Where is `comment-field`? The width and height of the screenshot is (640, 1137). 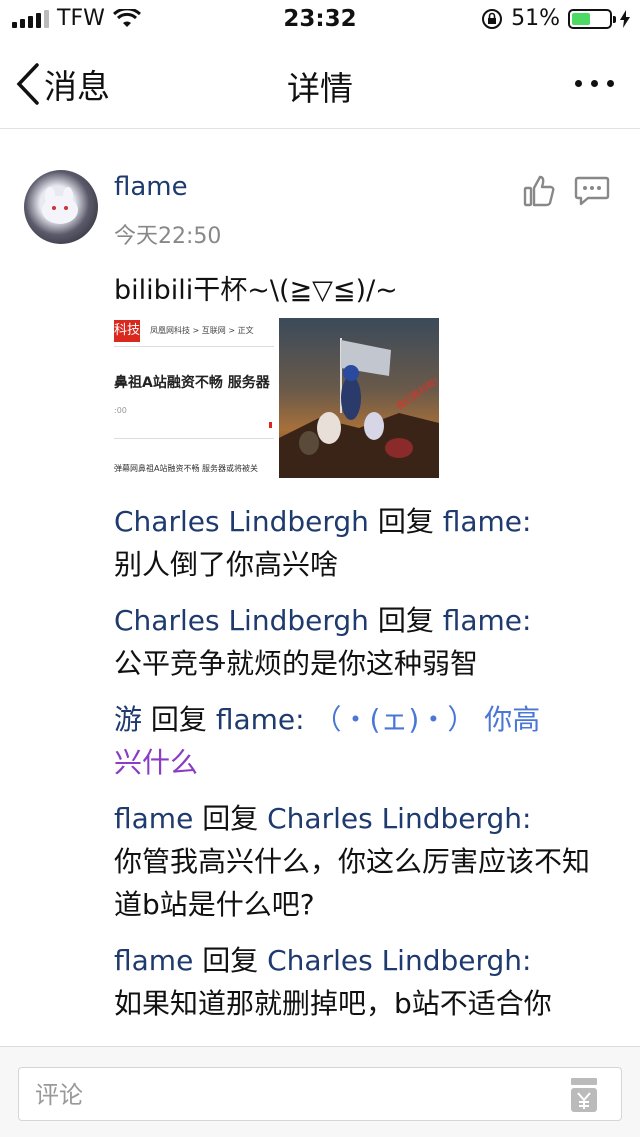 comment-field is located at coordinates (320, 1094).